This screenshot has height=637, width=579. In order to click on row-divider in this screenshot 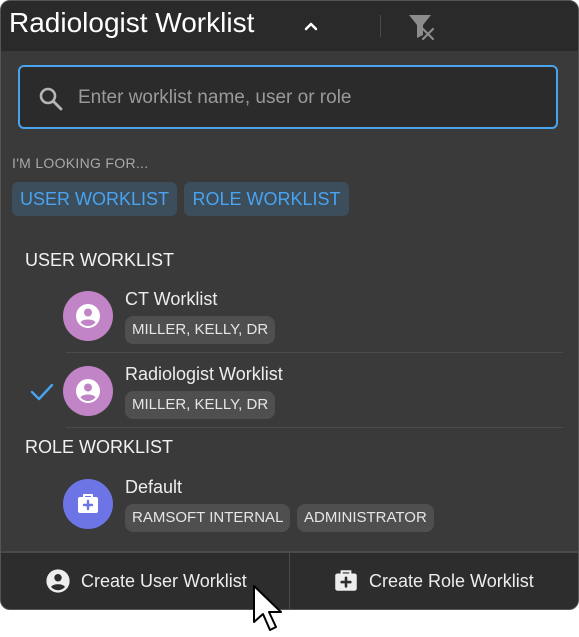, I will do `click(314, 427)`.